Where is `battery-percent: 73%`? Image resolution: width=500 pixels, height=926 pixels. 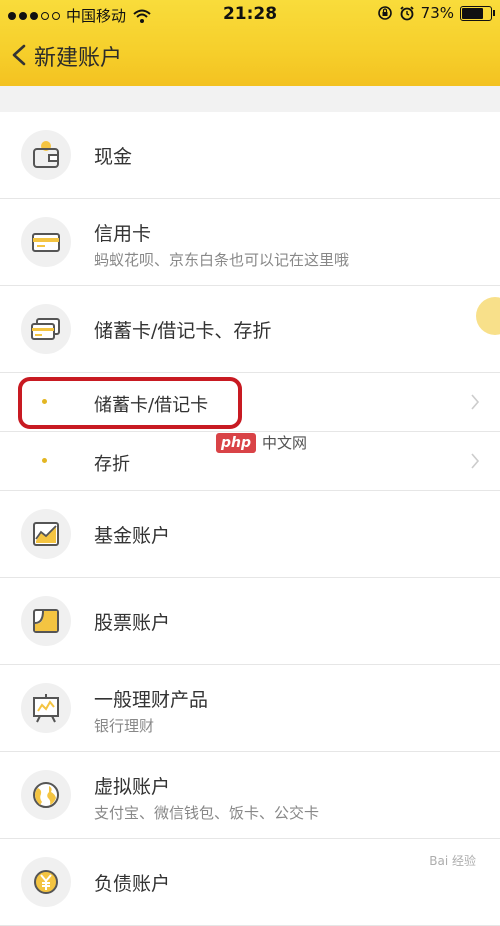 battery-percent: 73% is located at coordinates (437, 13).